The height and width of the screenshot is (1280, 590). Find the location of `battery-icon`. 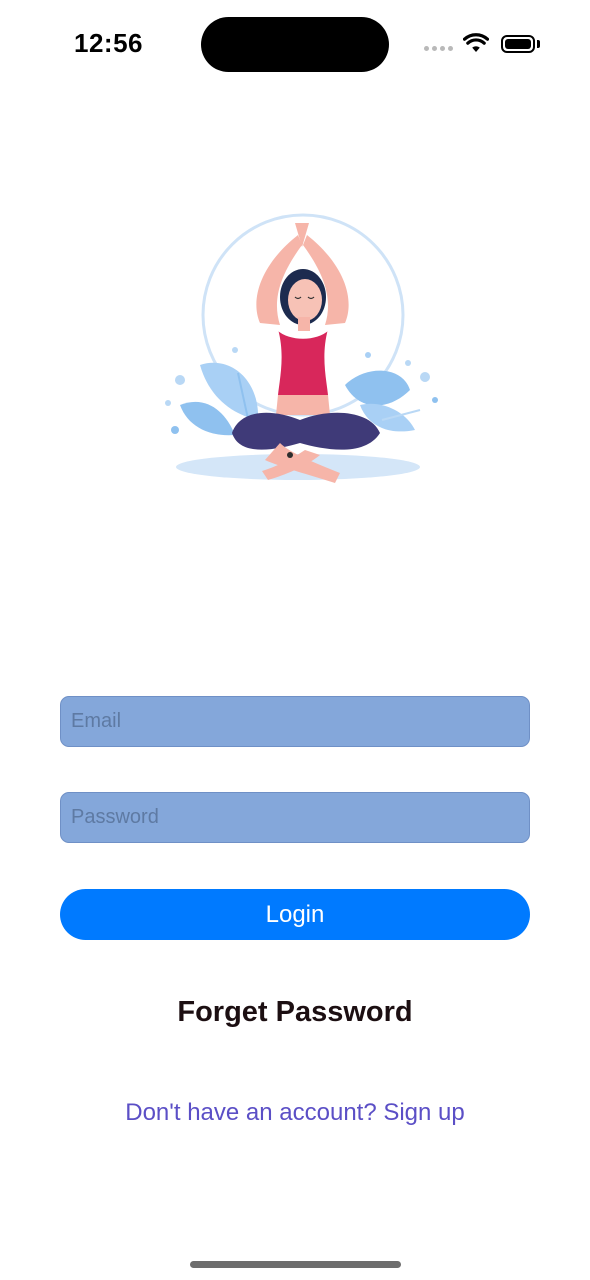

battery-icon is located at coordinates (518, 44).